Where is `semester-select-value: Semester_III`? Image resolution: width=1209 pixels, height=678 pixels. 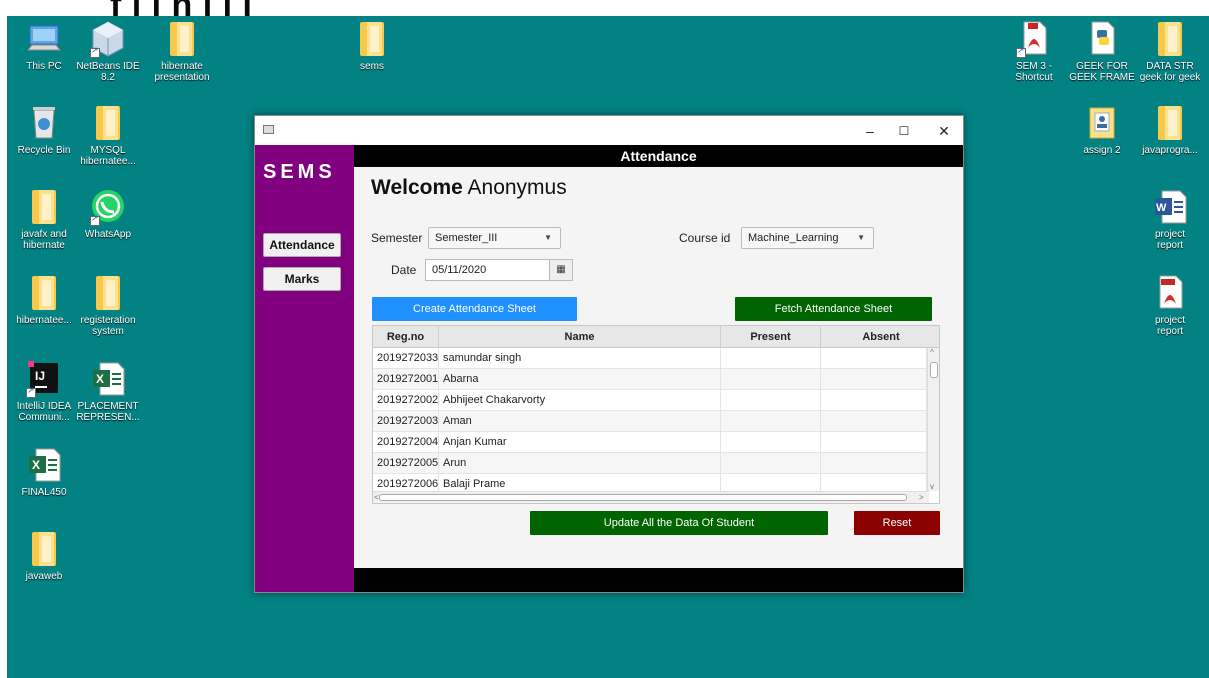 semester-select-value: Semester_III is located at coordinates (466, 238).